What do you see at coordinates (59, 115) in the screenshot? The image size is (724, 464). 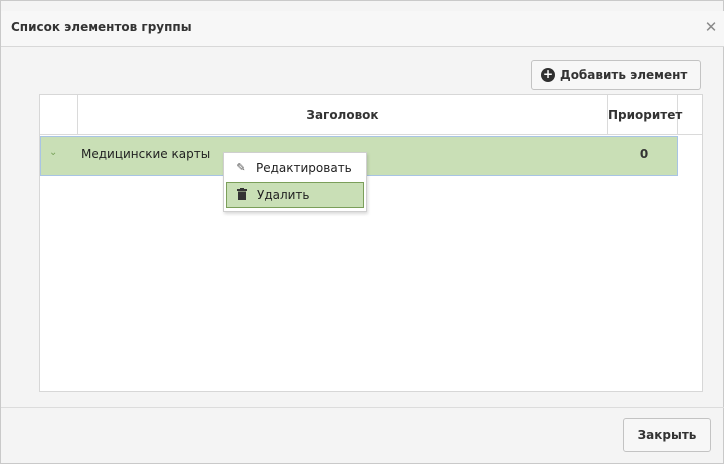 I see `header-cell-toggle` at bounding box center [59, 115].